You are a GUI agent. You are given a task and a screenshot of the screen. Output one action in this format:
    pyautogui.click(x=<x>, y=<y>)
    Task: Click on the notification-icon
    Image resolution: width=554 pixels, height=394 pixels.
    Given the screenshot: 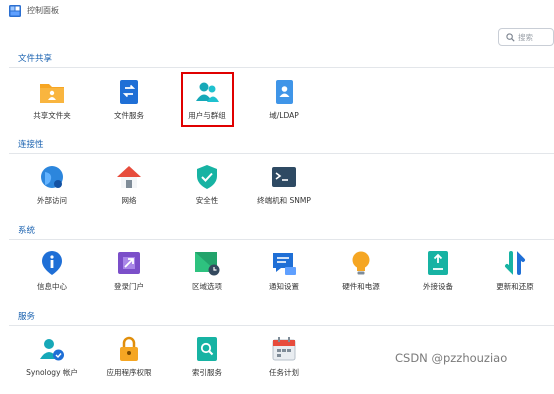 What is the action you would take?
    pyautogui.click(x=284, y=264)
    